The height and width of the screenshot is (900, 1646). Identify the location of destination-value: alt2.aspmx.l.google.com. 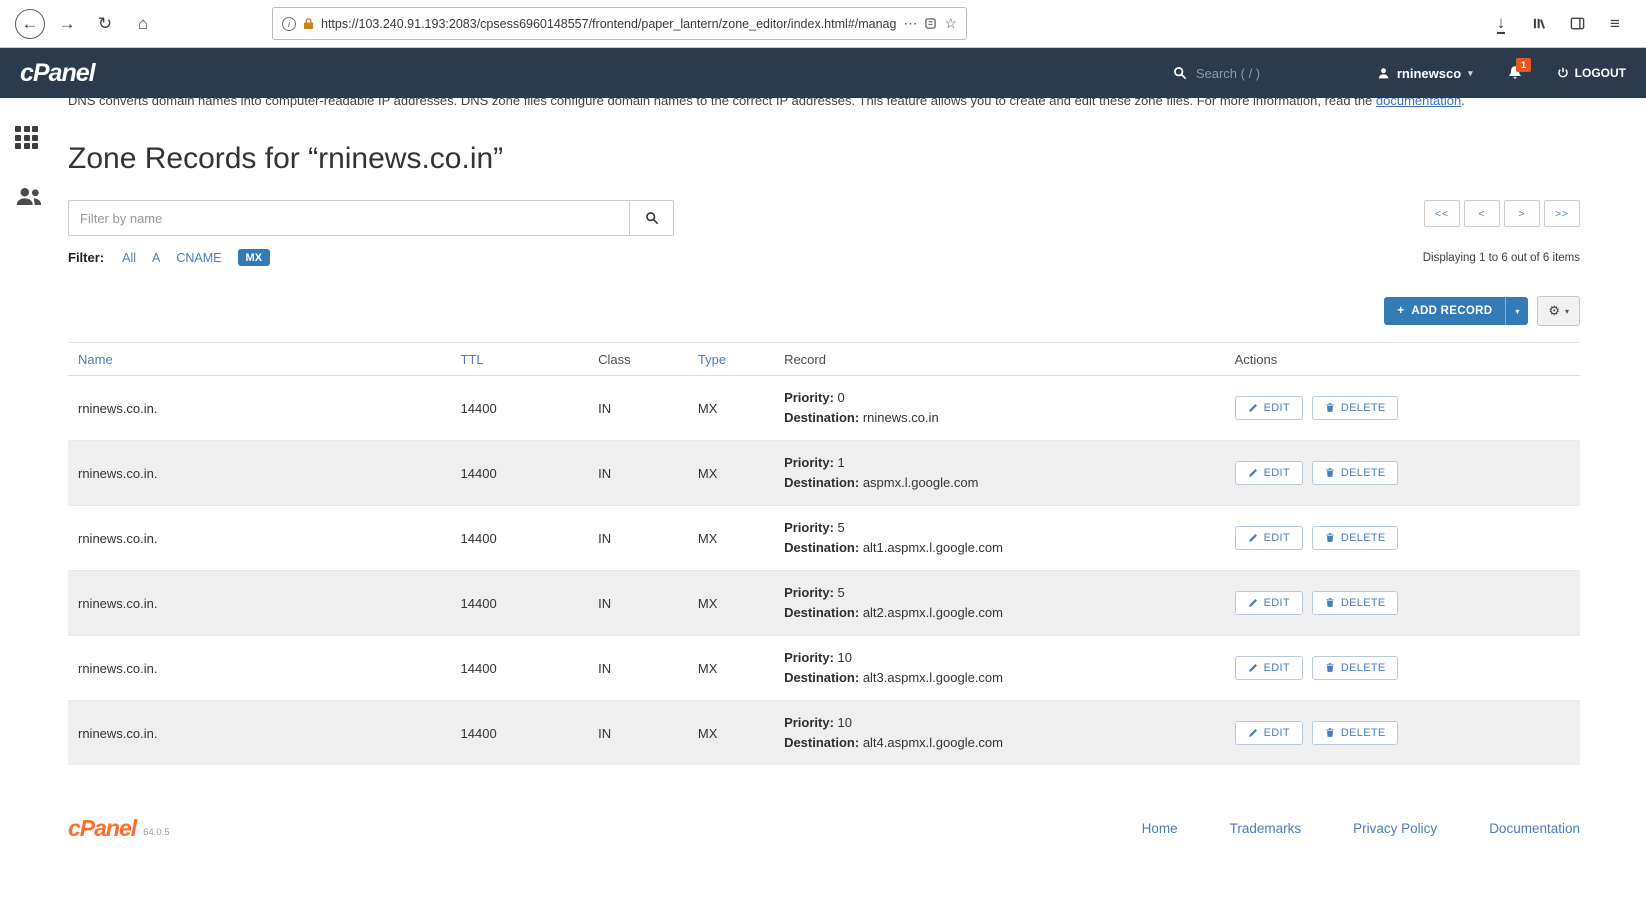
(932, 612).